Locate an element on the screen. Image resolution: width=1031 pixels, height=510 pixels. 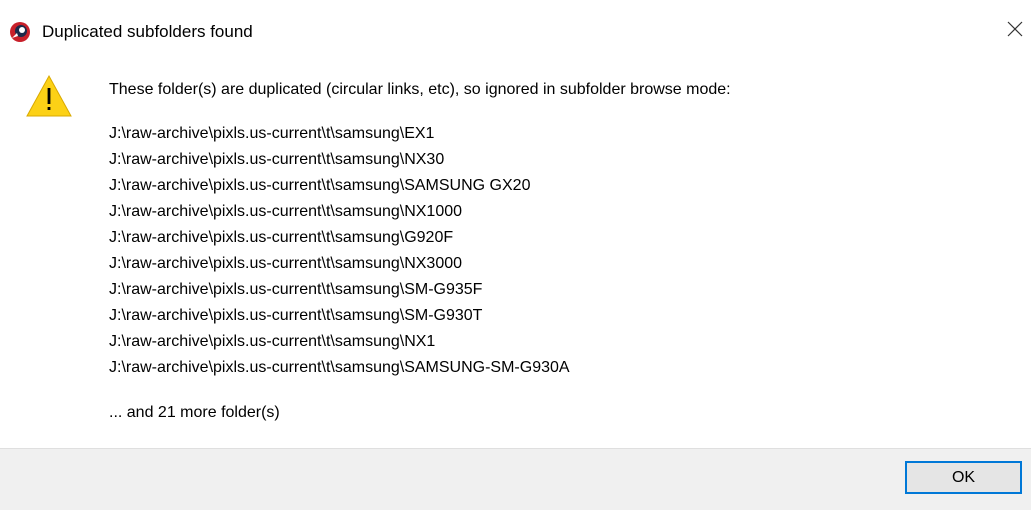
close-icon is located at coordinates (1015, 31).